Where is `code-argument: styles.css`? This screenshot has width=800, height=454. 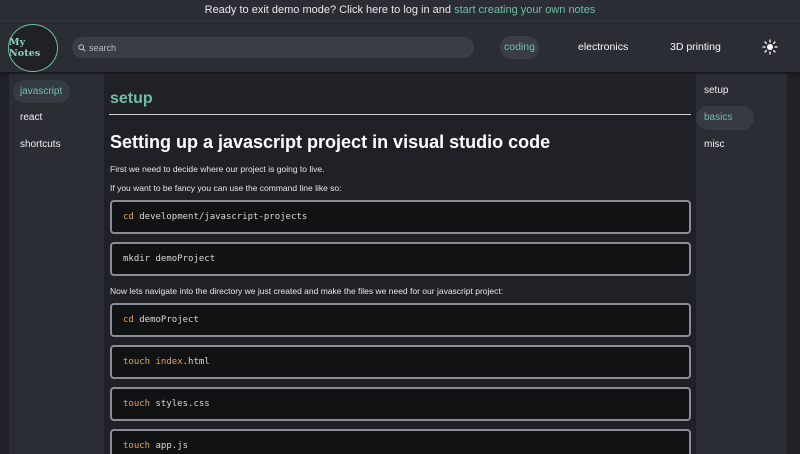
code-argument: styles.css is located at coordinates (180, 404).